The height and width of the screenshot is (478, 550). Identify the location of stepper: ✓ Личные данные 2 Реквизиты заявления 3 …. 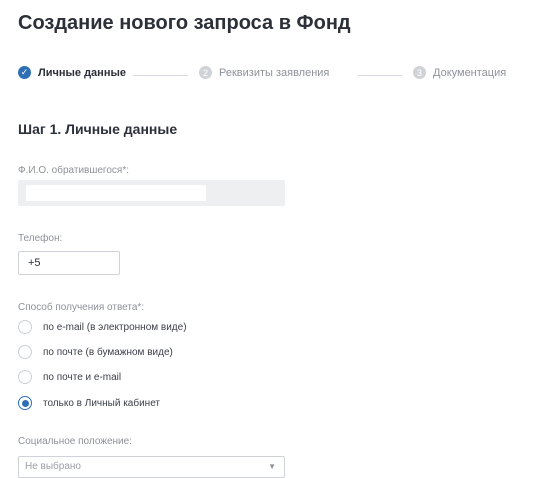
(278, 75).